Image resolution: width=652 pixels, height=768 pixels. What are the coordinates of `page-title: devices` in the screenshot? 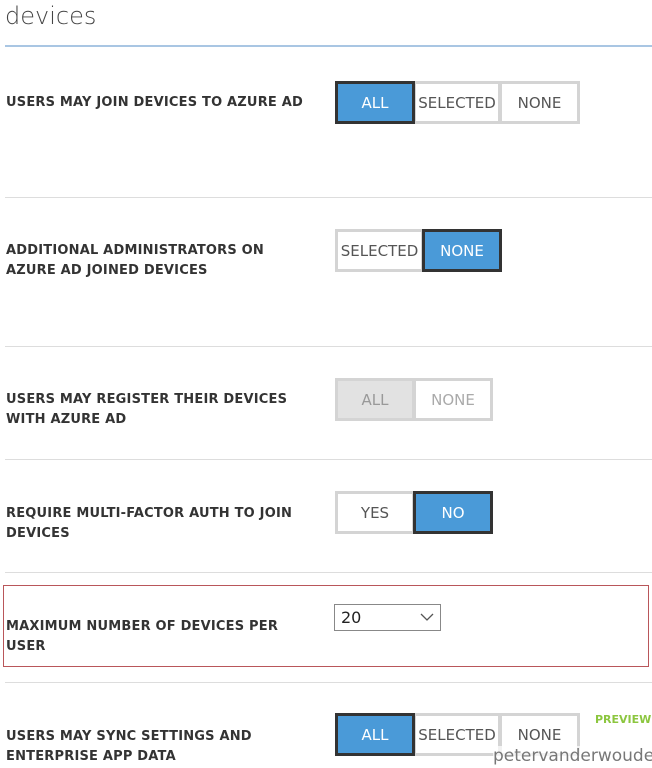 It's located at (51, 16).